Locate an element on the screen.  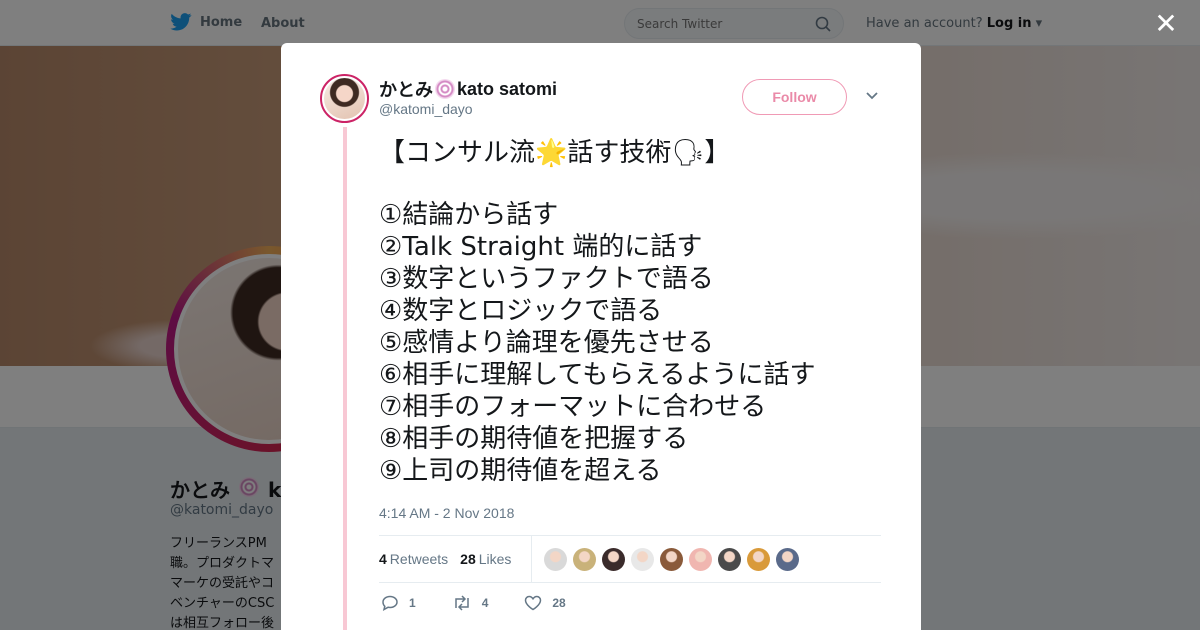
like-button: 28 is located at coordinates (545, 603).